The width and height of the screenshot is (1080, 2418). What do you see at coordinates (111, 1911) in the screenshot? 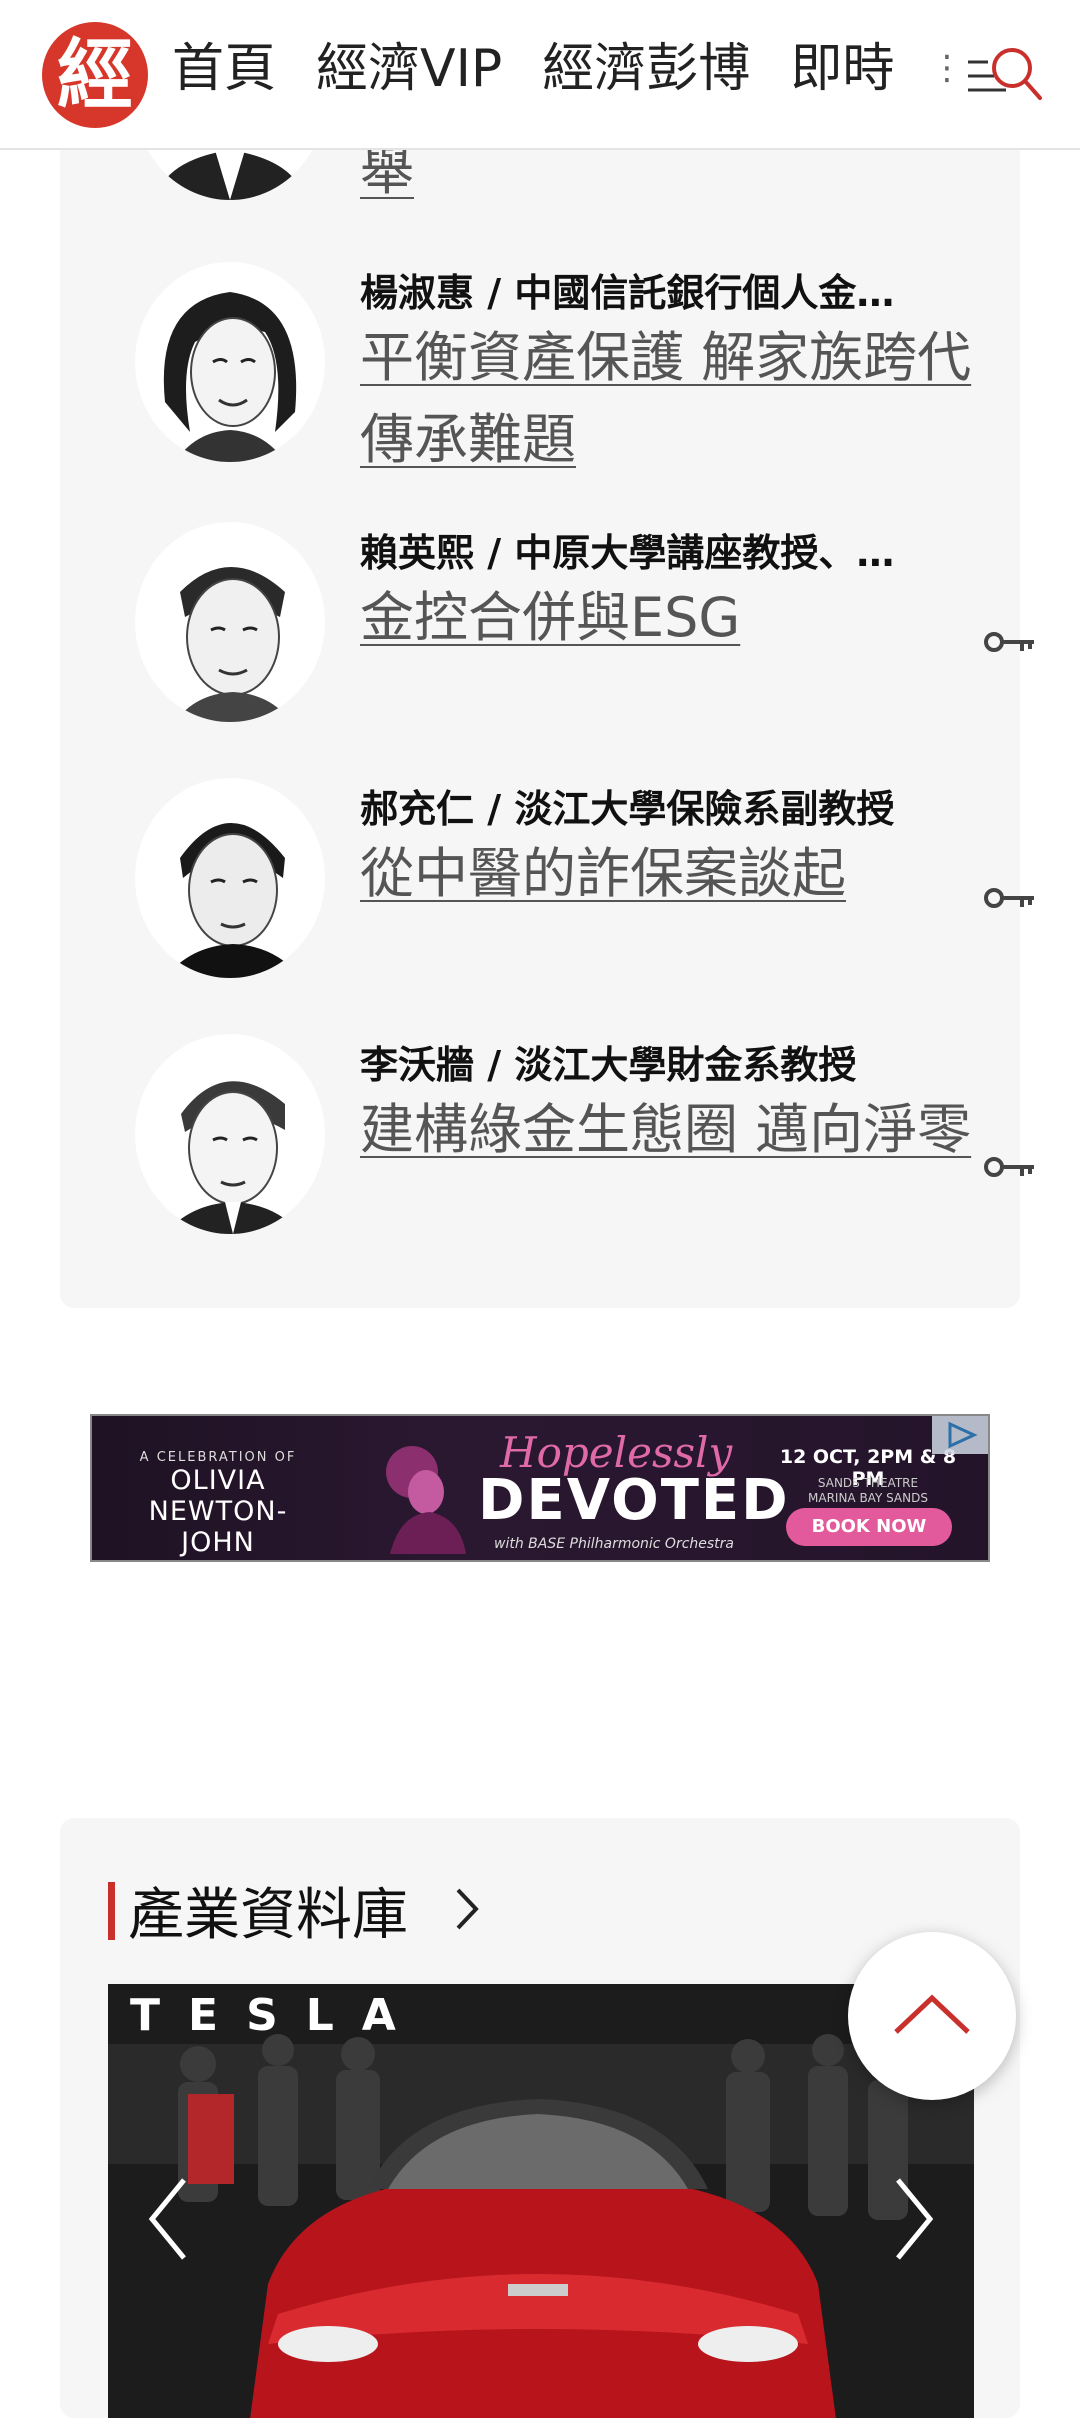
I see `section-accent-bar` at bounding box center [111, 1911].